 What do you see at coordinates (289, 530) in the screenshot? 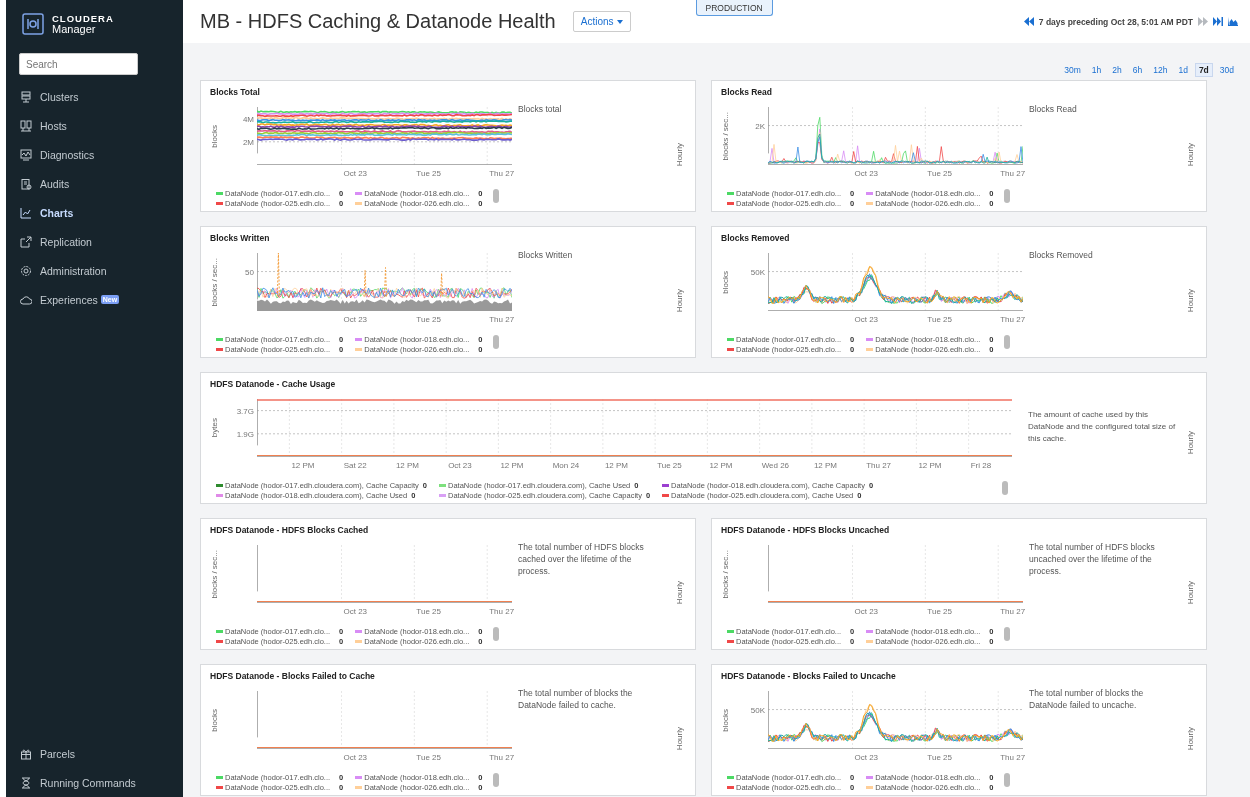
I see `chart-title: HDFS Datanode - HDFS Blocks Cached` at bounding box center [289, 530].